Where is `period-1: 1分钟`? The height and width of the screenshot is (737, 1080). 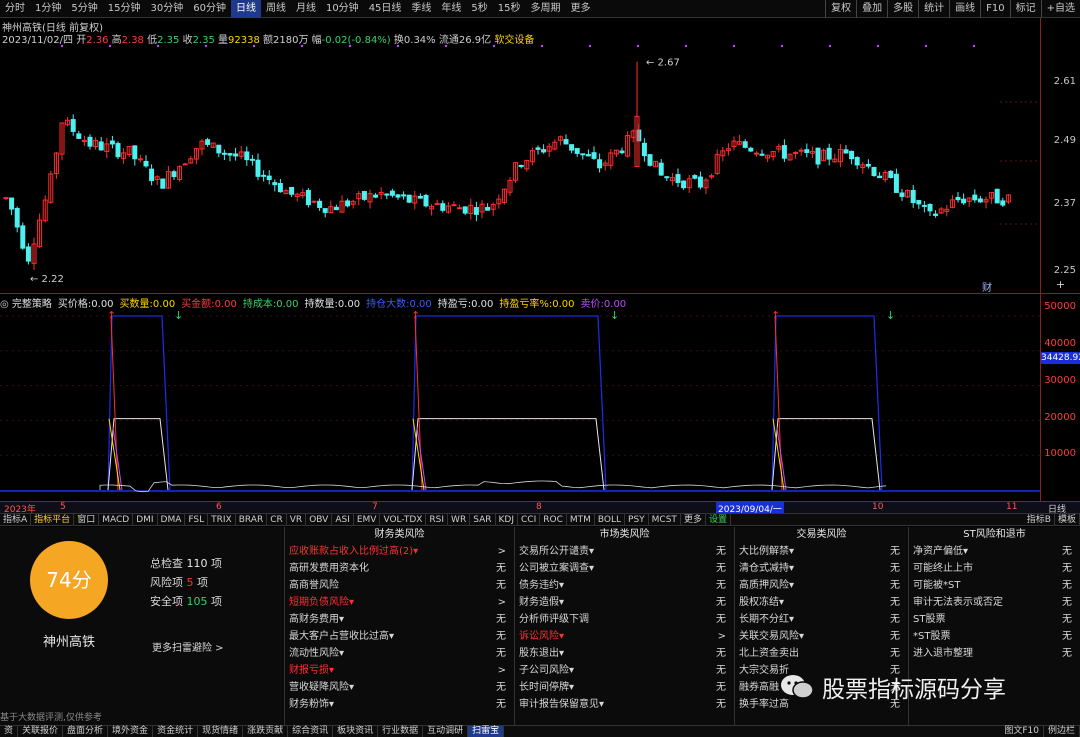 period-1: 1分钟 is located at coordinates (48, 9).